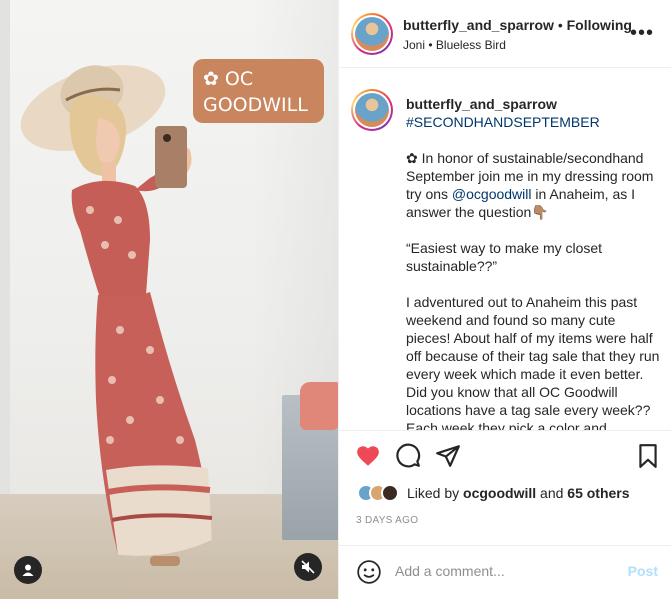 The height and width of the screenshot is (599, 671). I want to click on tagged-users-button, so click(28, 570).